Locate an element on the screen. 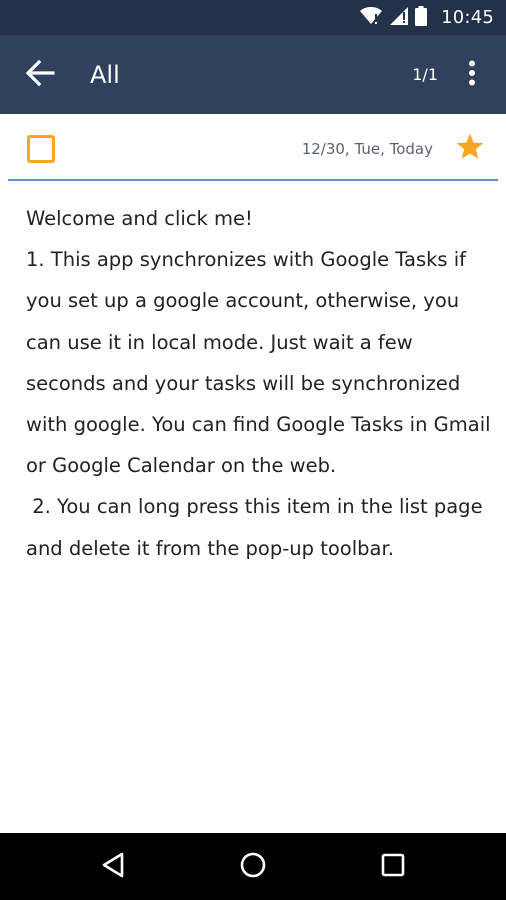 The height and width of the screenshot is (900, 506). page-counter: 1/1 is located at coordinates (425, 74).